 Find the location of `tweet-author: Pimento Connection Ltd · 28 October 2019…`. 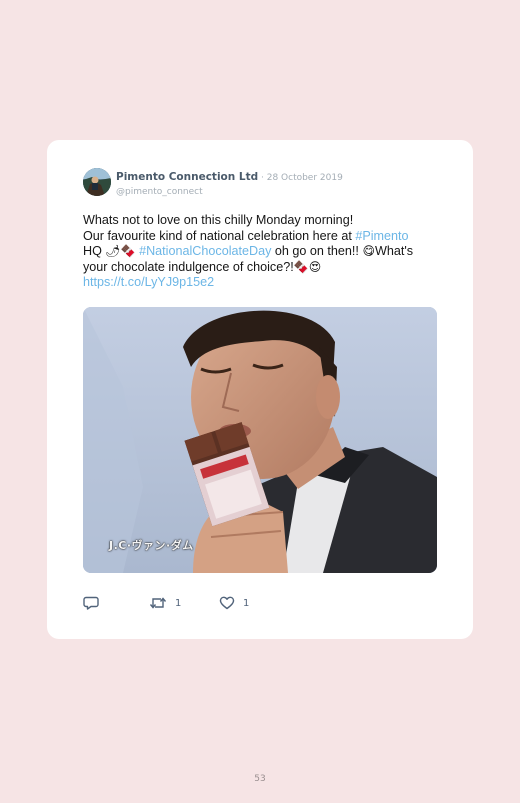

tweet-author: Pimento Connection Ltd · 28 October 2019… is located at coordinates (229, 184).